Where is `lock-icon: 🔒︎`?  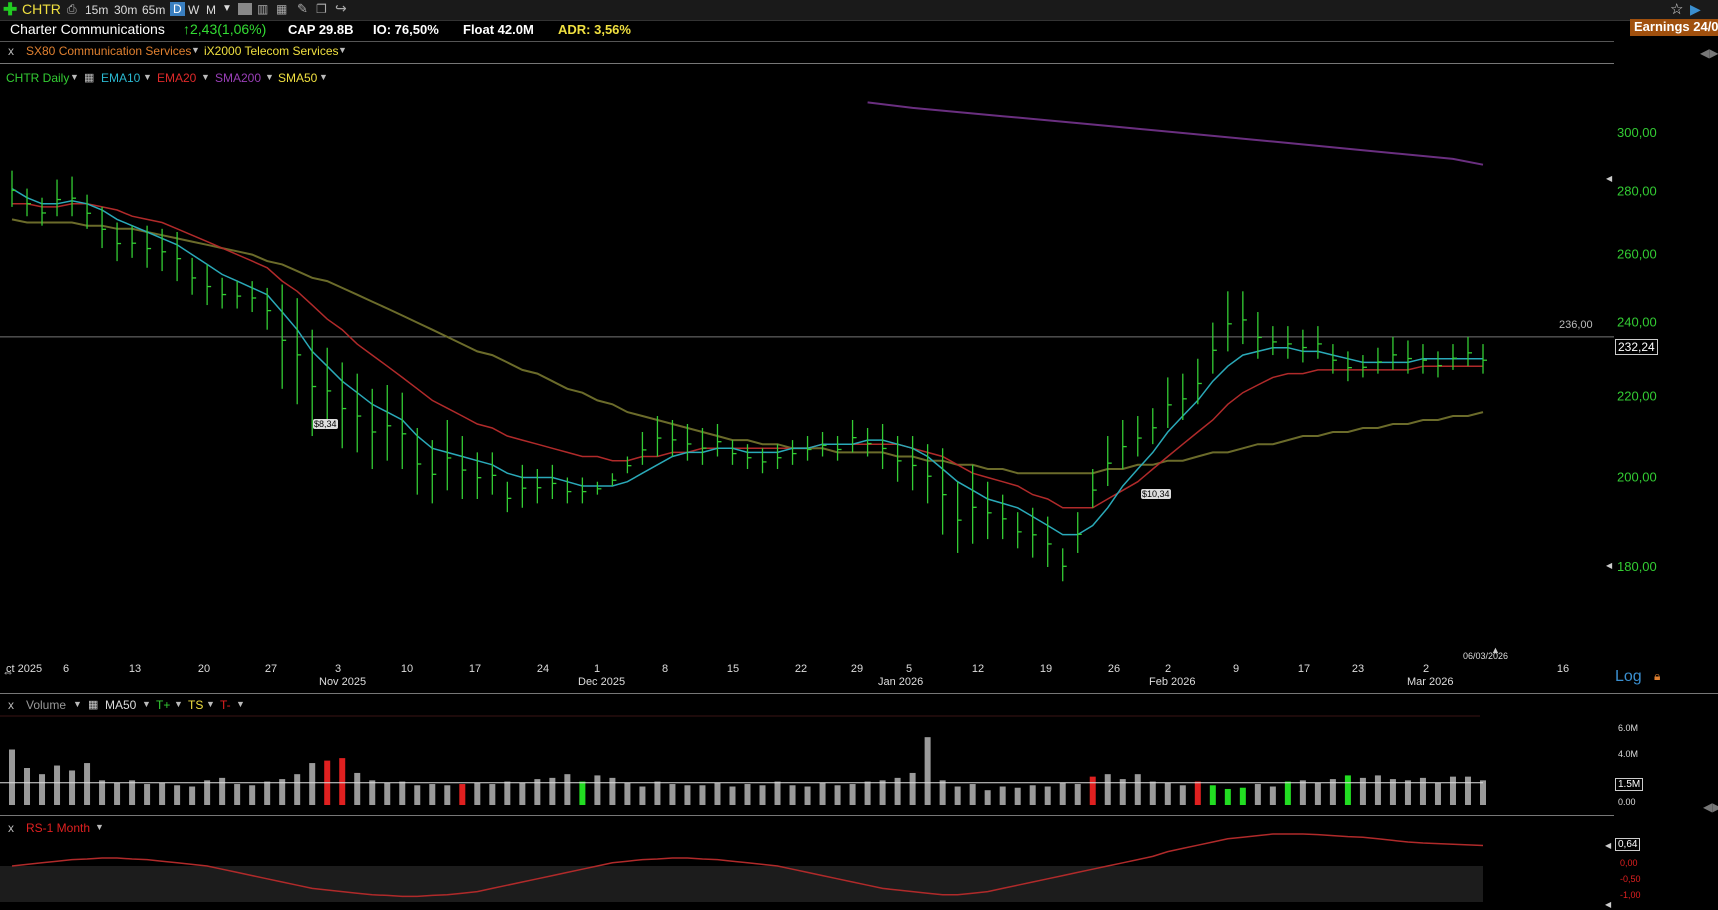
lock-icon: 🔒︎ is located at coordinates (1657, 676).